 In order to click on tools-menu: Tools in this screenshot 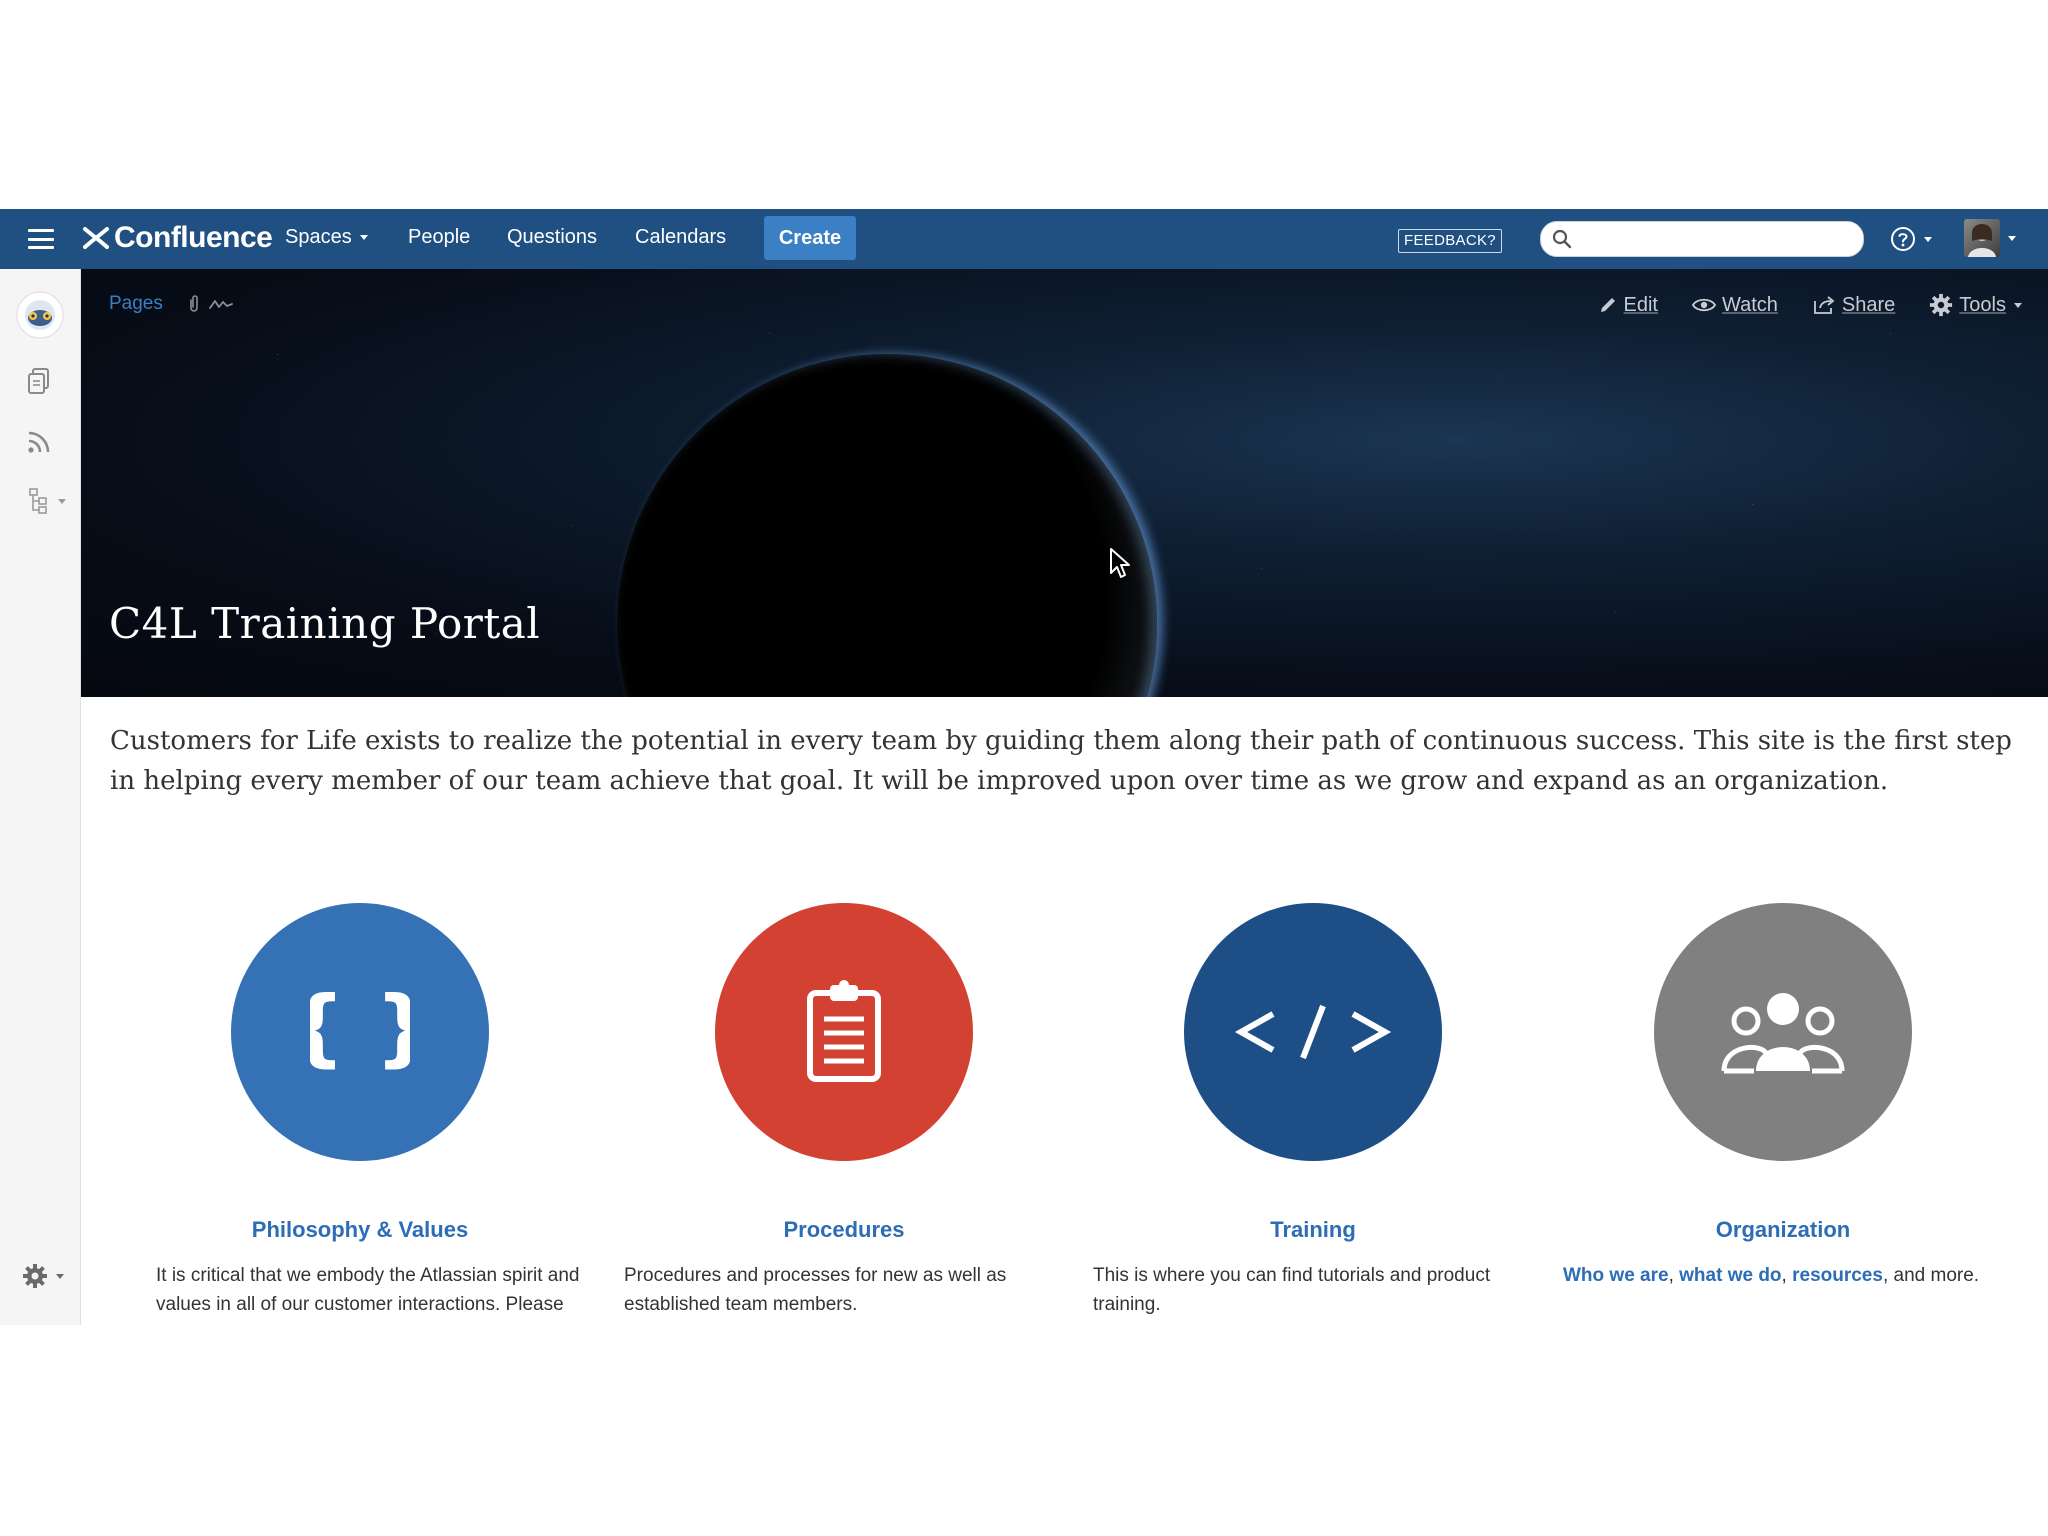, I will do `click(1975, 305)`.